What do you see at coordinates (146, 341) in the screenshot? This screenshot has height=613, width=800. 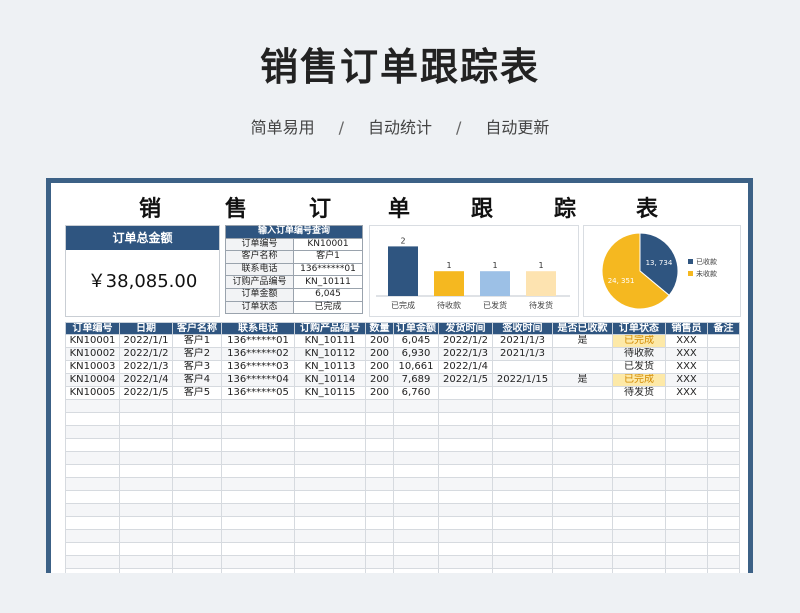 I see `table-cell: 2022/1/1` at bounding box center [146, 341].